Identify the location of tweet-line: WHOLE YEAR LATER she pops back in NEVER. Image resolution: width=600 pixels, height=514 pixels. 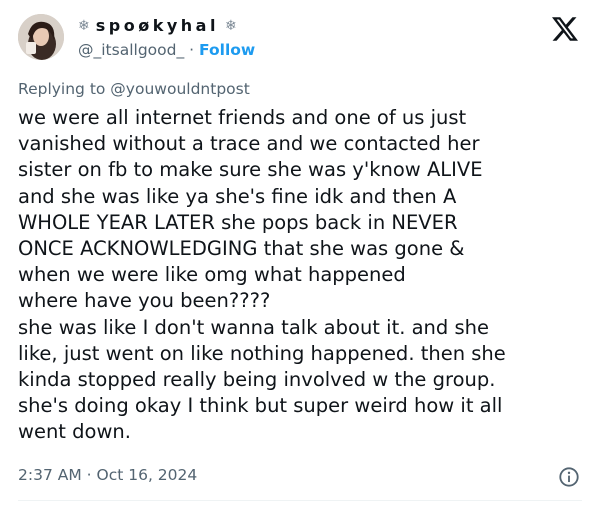
(238, 222).